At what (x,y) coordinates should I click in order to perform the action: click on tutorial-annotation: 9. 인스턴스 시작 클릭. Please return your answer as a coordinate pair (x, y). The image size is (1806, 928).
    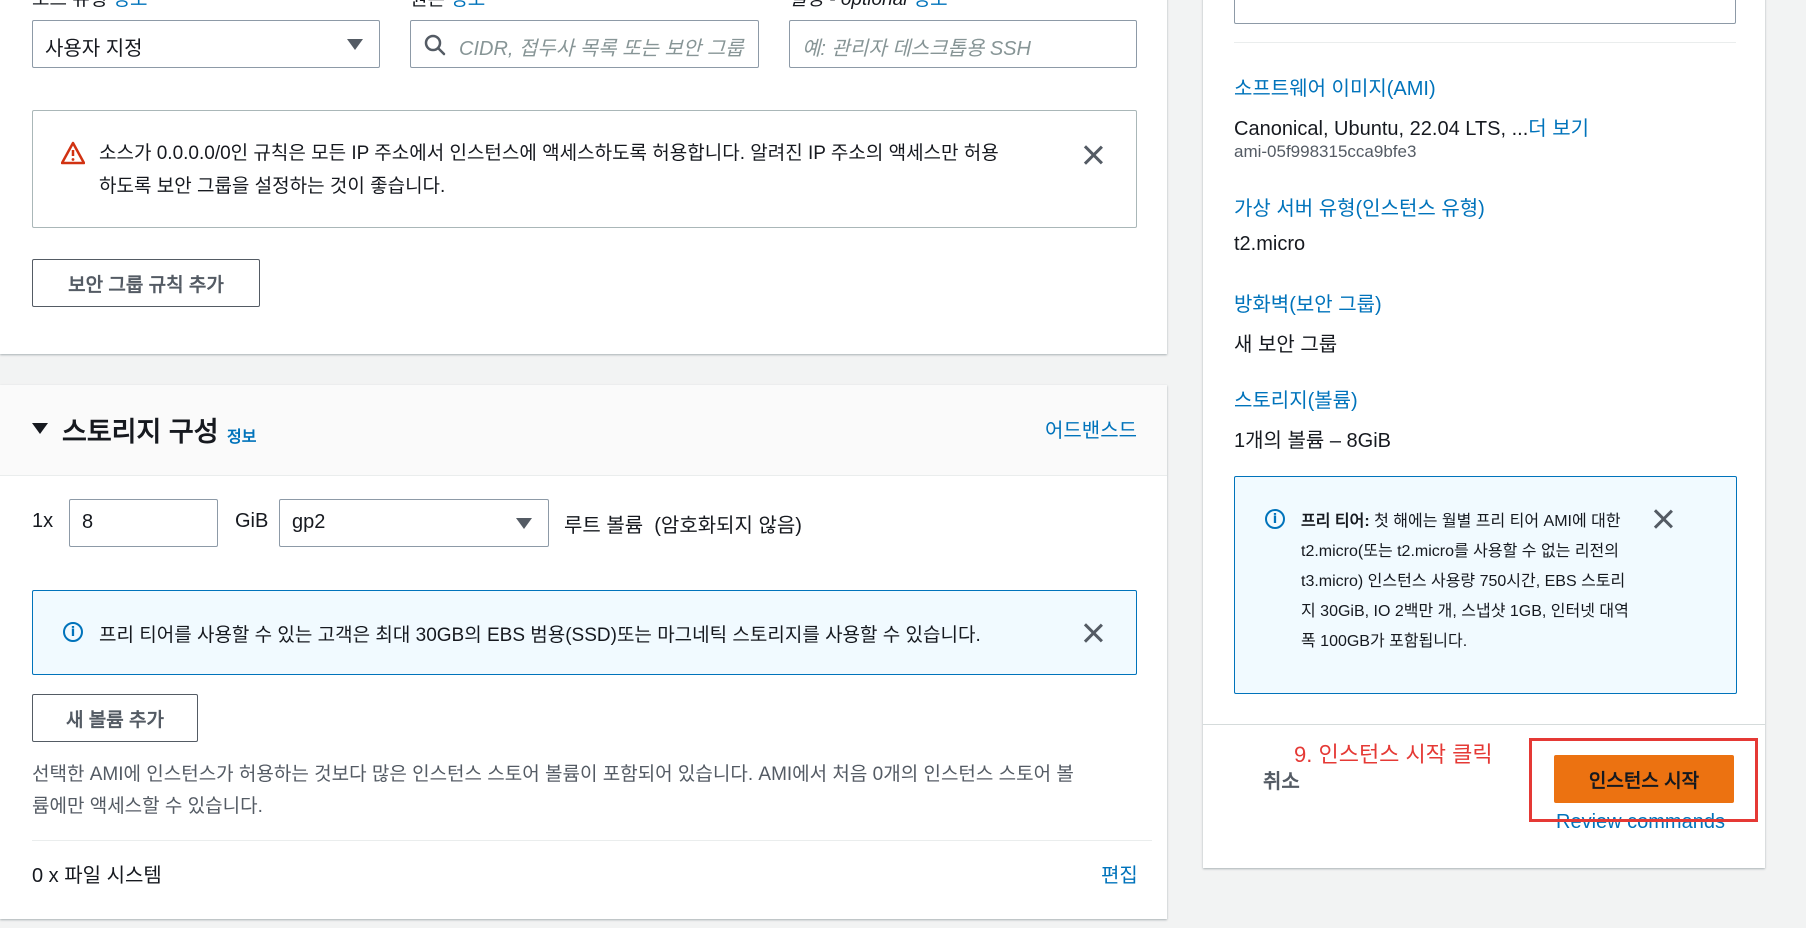
    Looking at the image, I should click on (1393, 754).